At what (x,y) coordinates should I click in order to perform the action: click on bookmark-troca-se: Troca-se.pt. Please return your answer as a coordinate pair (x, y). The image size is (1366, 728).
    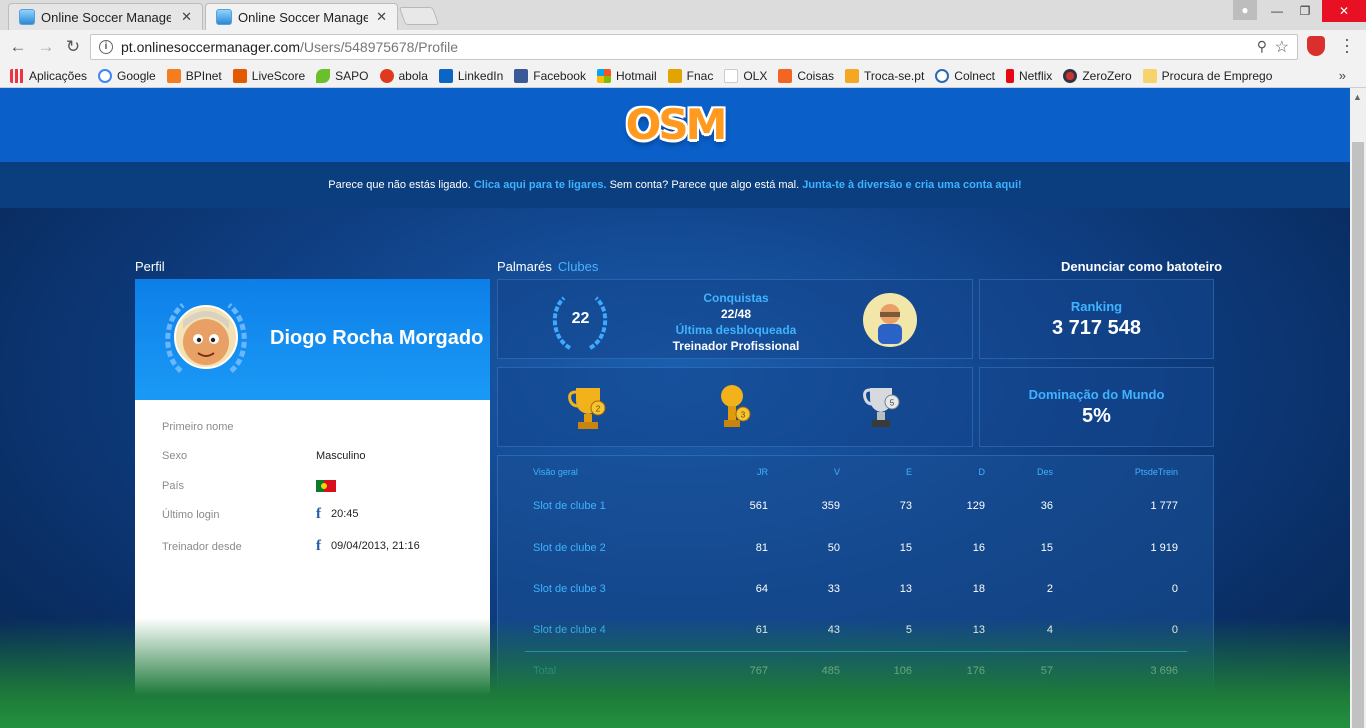
    Looking at the image, I should click on (884, 75).